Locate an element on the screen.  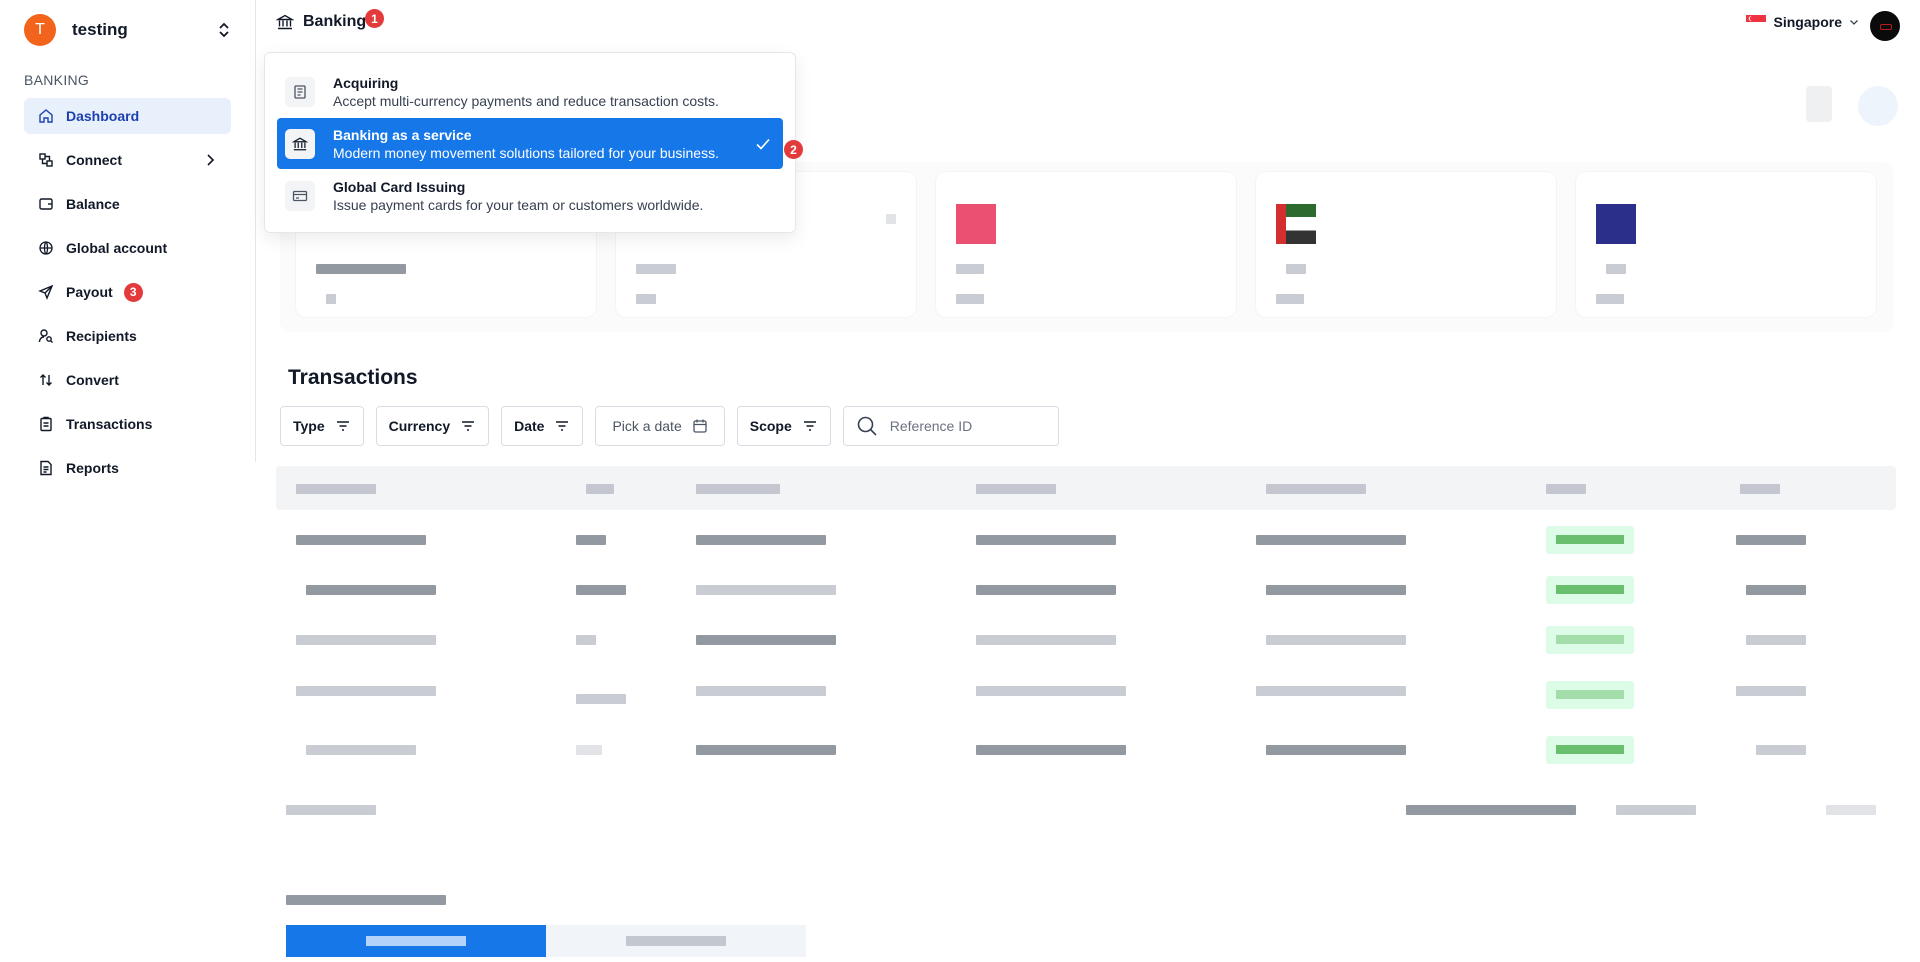
reference-search is located at coordinates (950, 426).